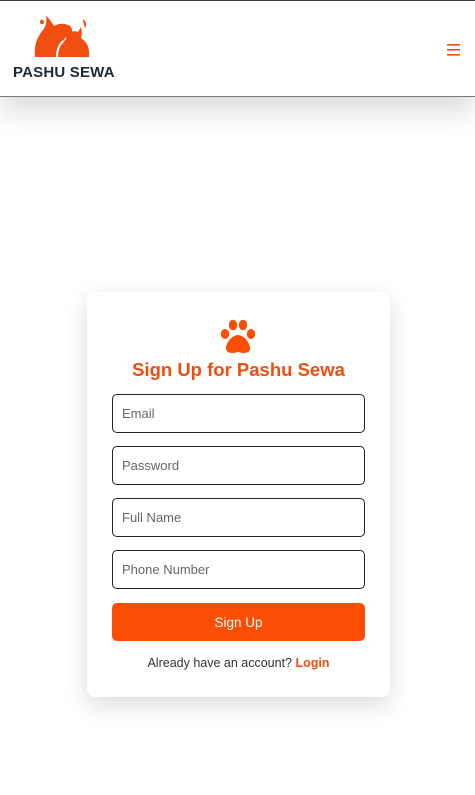 The width and height of the screenshot is (475, 795). Describe the element at coordinates (238, 622) in the screenshot. I see `sign-up-button: Sign Up` at that location.